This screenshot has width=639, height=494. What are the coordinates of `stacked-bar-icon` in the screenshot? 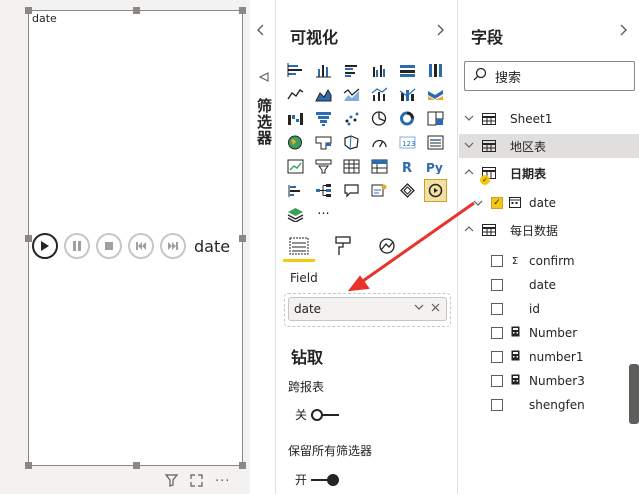 It's located at (295, 70).